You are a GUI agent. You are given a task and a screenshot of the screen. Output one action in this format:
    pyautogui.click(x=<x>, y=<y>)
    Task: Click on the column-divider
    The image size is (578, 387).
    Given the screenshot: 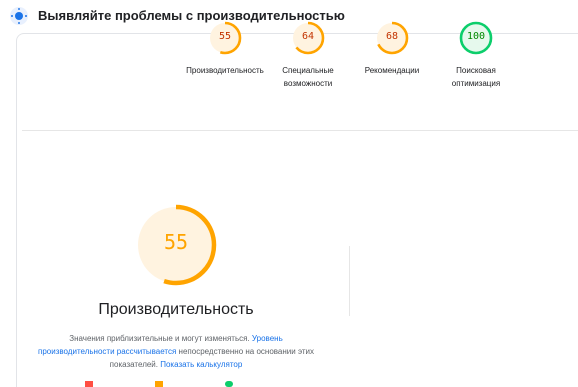 What is the action you would take?
    pyautogui.click(x=349, y=281)
    